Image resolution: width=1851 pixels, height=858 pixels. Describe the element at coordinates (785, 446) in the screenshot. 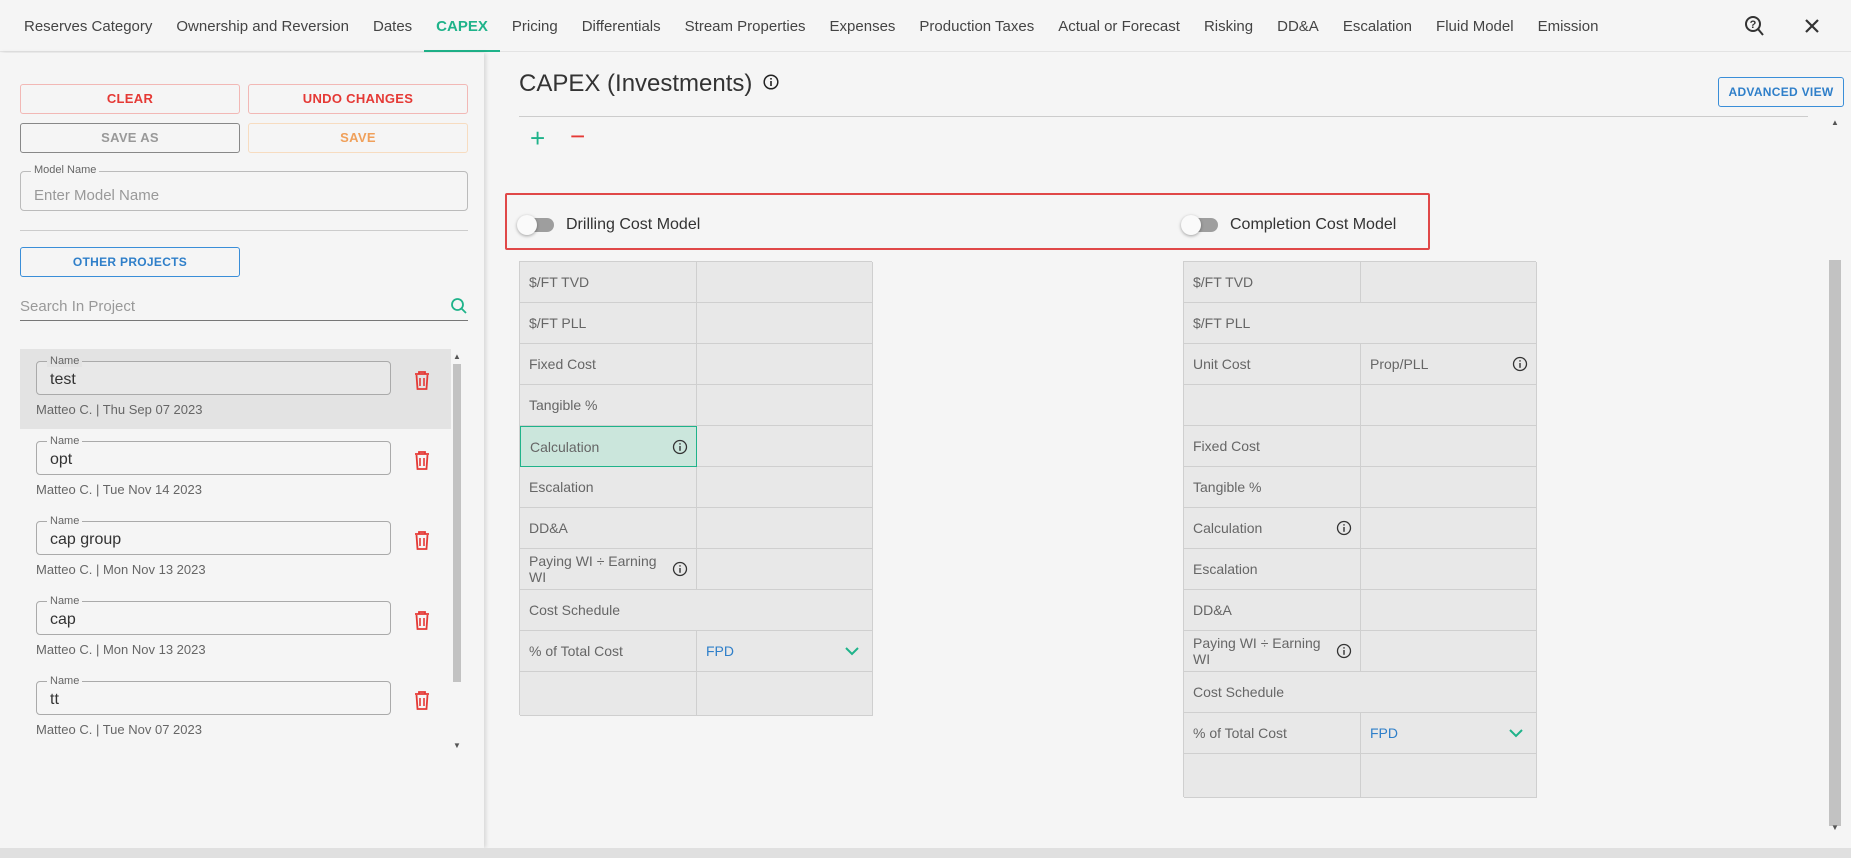

I see `drilling-calculation-value` at that location.